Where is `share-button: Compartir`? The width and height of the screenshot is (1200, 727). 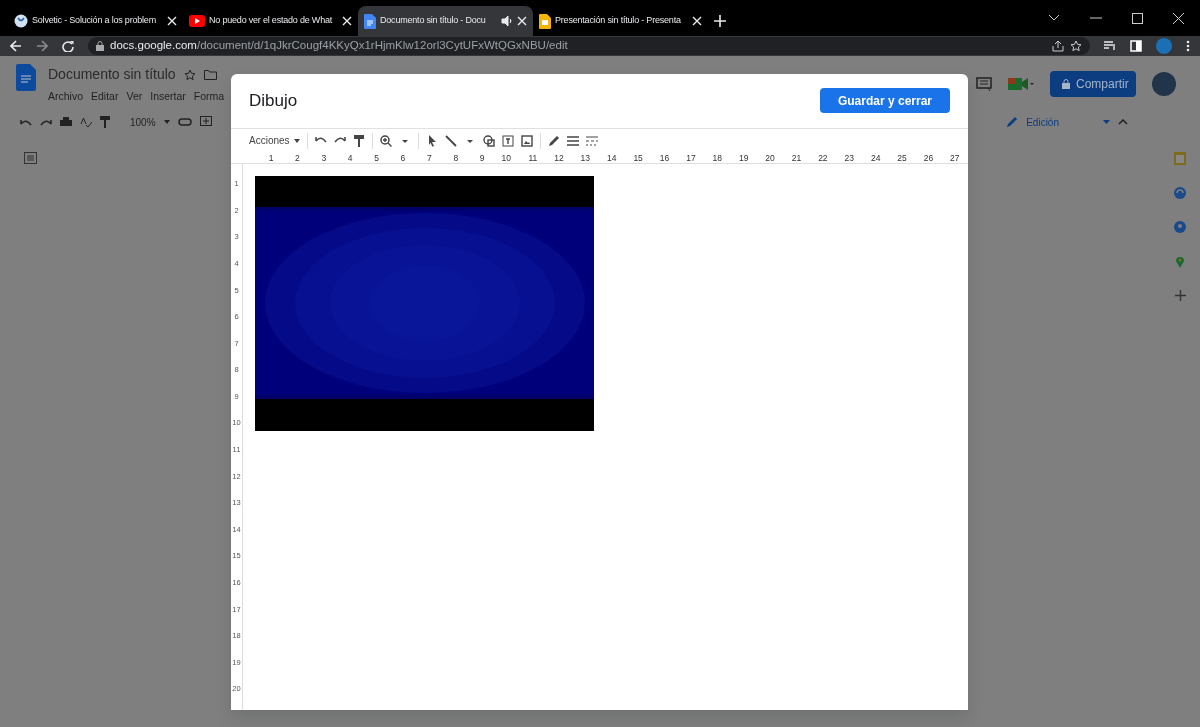 share-button: Compartir is located at coordinates (1093, 84).